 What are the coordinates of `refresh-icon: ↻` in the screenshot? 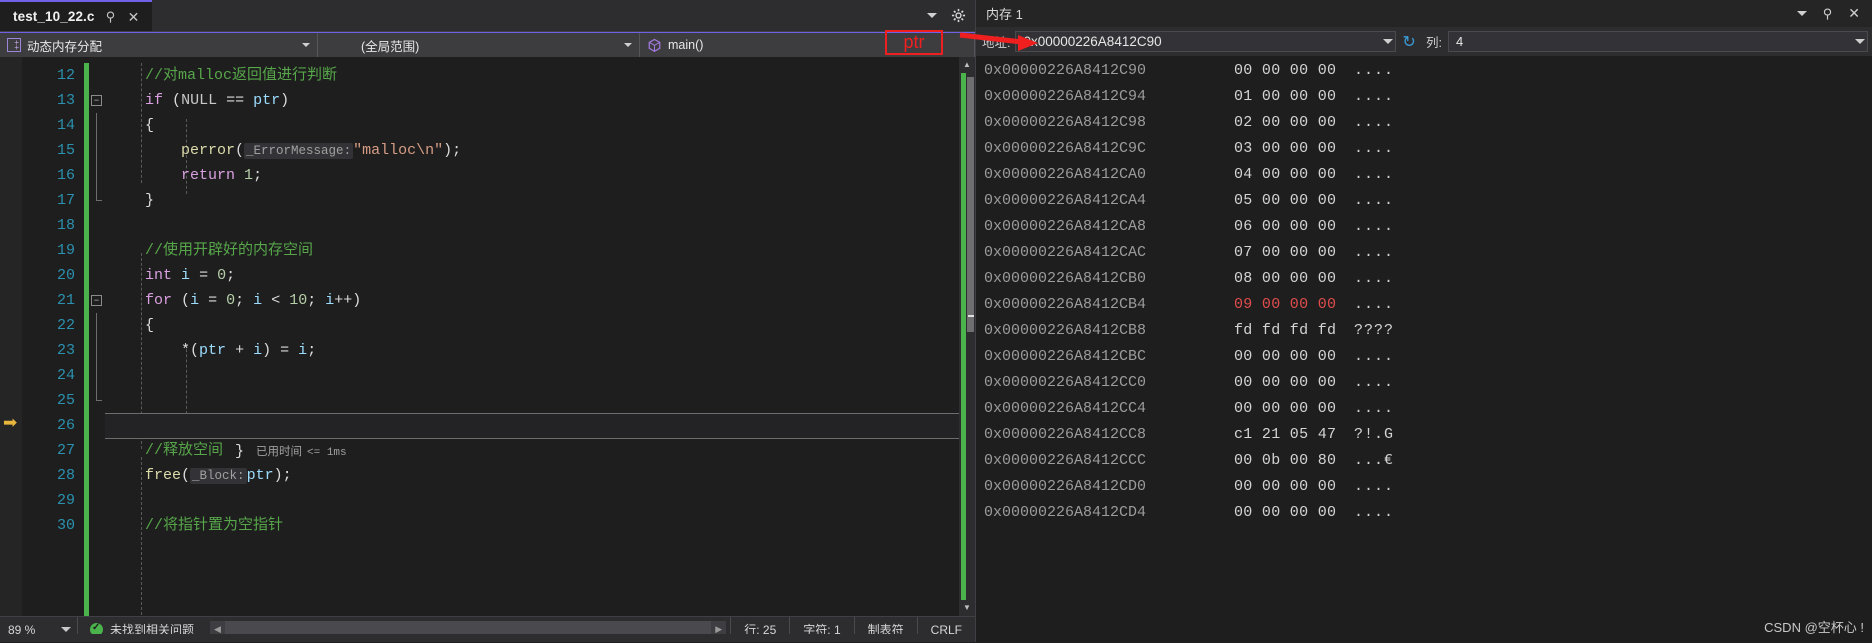 It's located at (1409, 42).